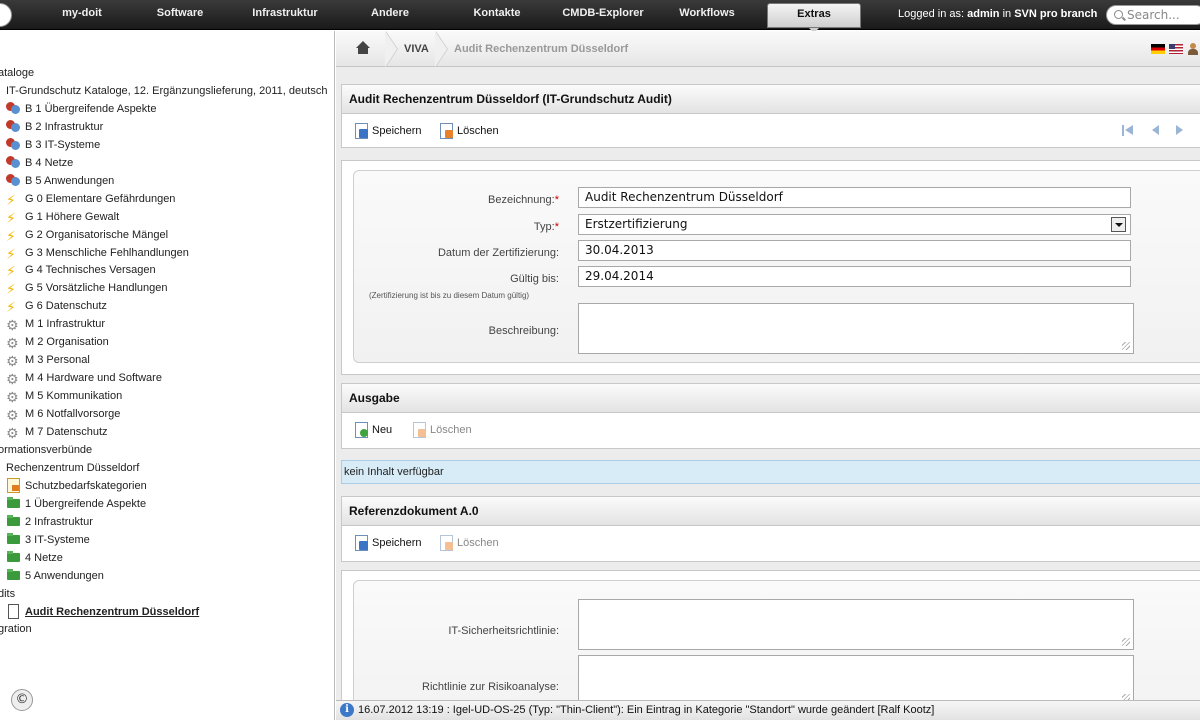  What do you see at coordinates (1180, 131) in the screenshot?
I see `next-record-icon` at bounding box center [1180, 131].